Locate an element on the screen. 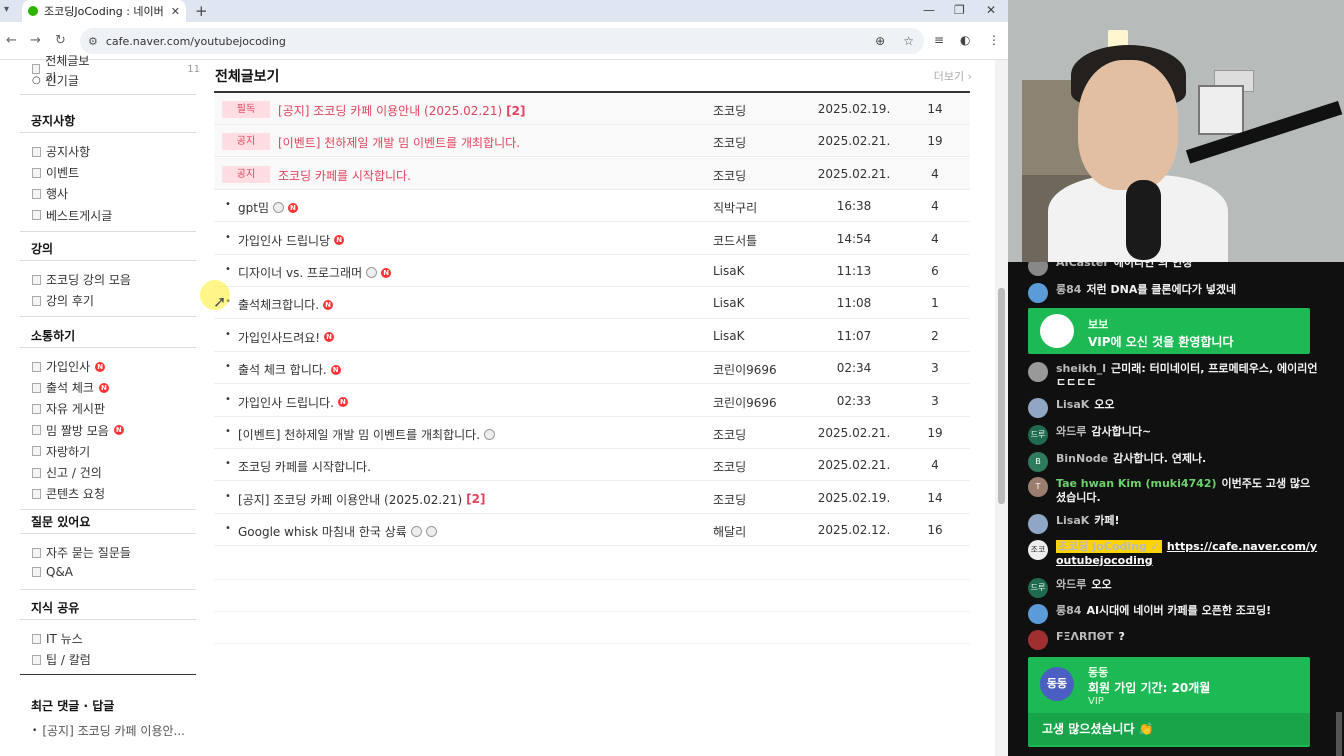  reading-list-icon: ≡ is located at coordinates (939, 40).